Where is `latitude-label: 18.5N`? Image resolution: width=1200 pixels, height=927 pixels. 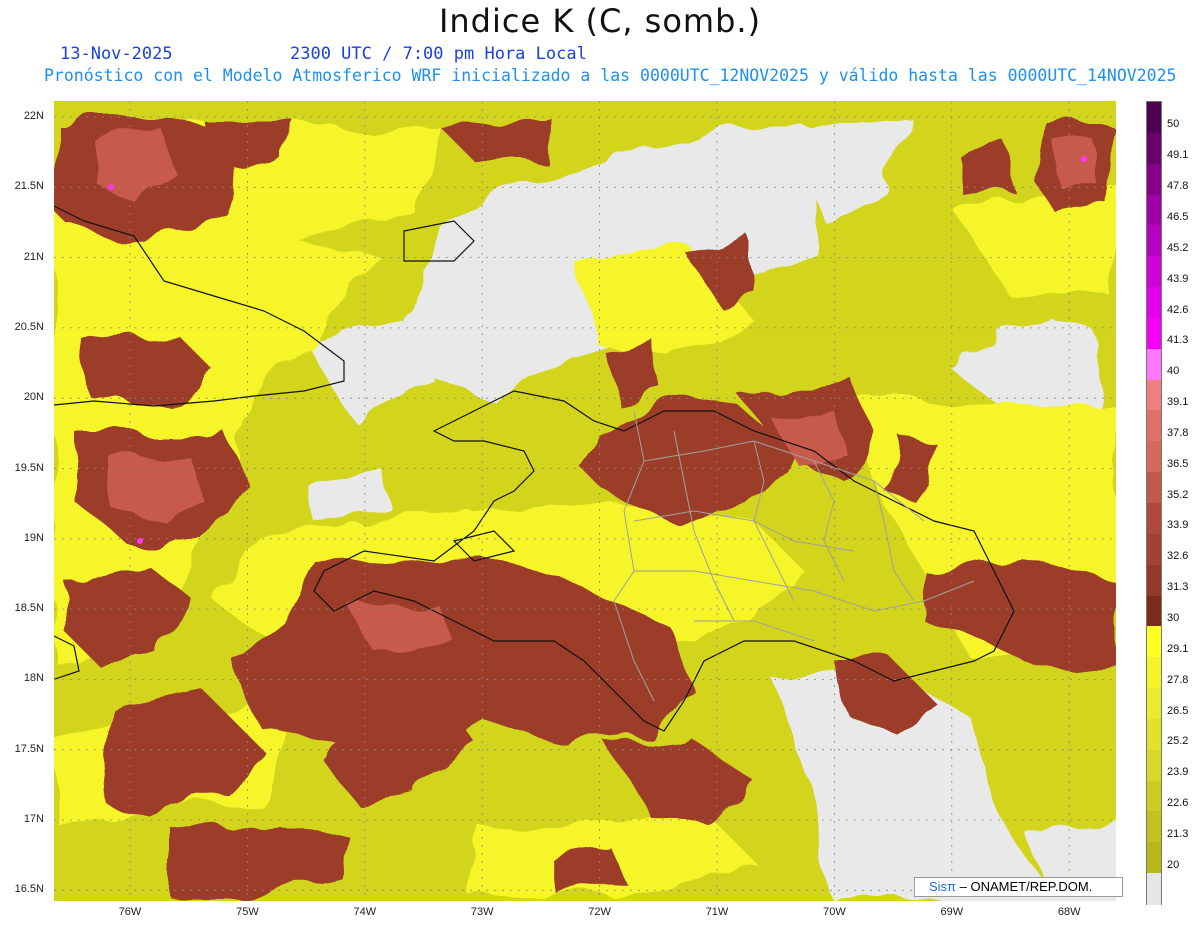
latitude-label: 18.5N is located at coordinates (29, 608).